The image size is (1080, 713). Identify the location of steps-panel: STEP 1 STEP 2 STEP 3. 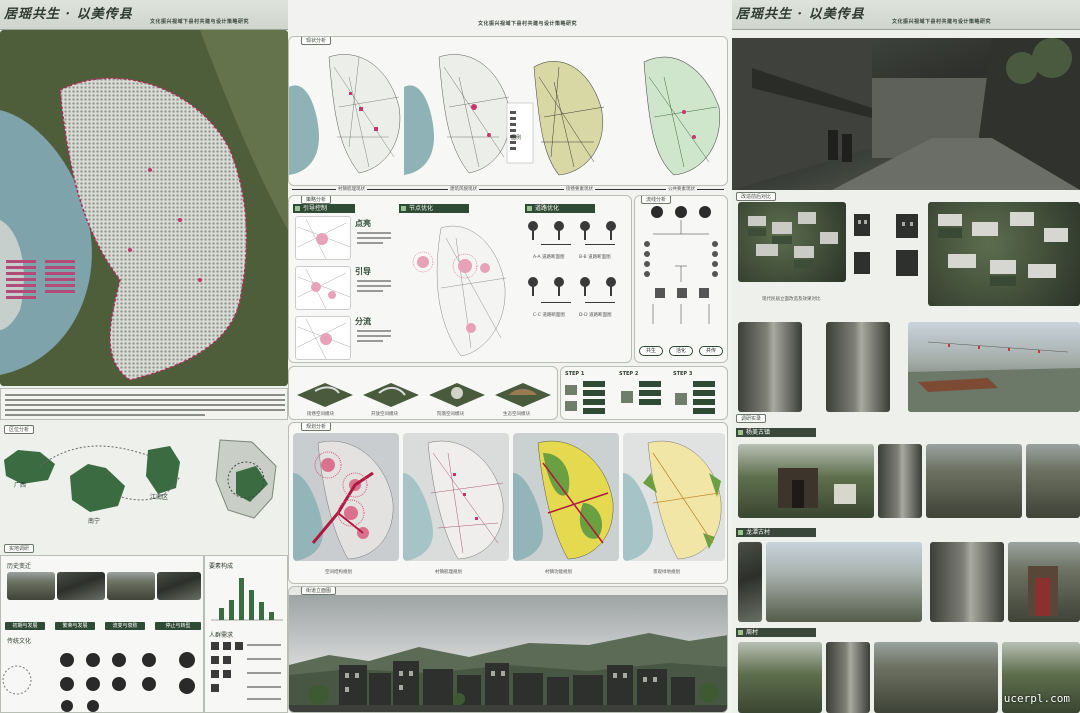
(644, 393).